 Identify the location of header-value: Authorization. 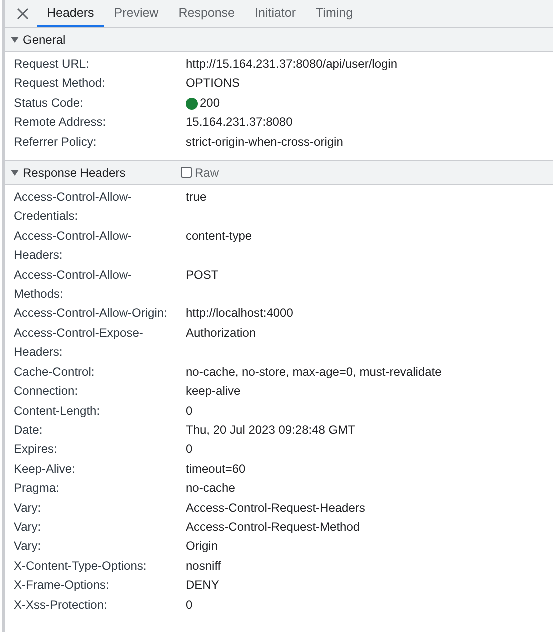
(221, 333).